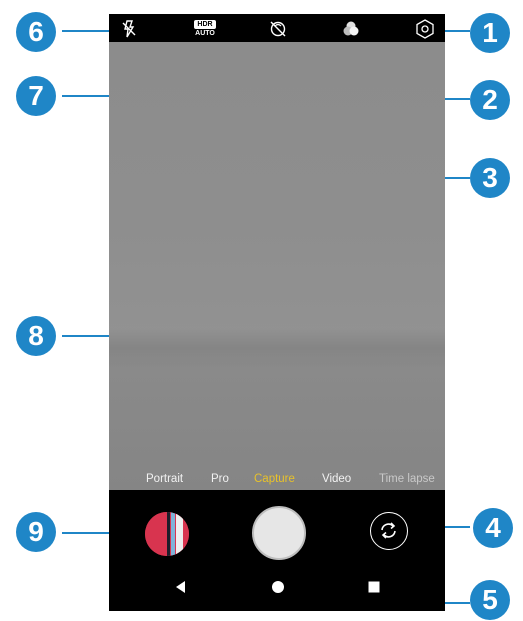 The image size is (523, 621). What do you see at coordinates (220, 479) in the screenshot?
I see `mode-pro: Pro` at bounding box center [220, 479].